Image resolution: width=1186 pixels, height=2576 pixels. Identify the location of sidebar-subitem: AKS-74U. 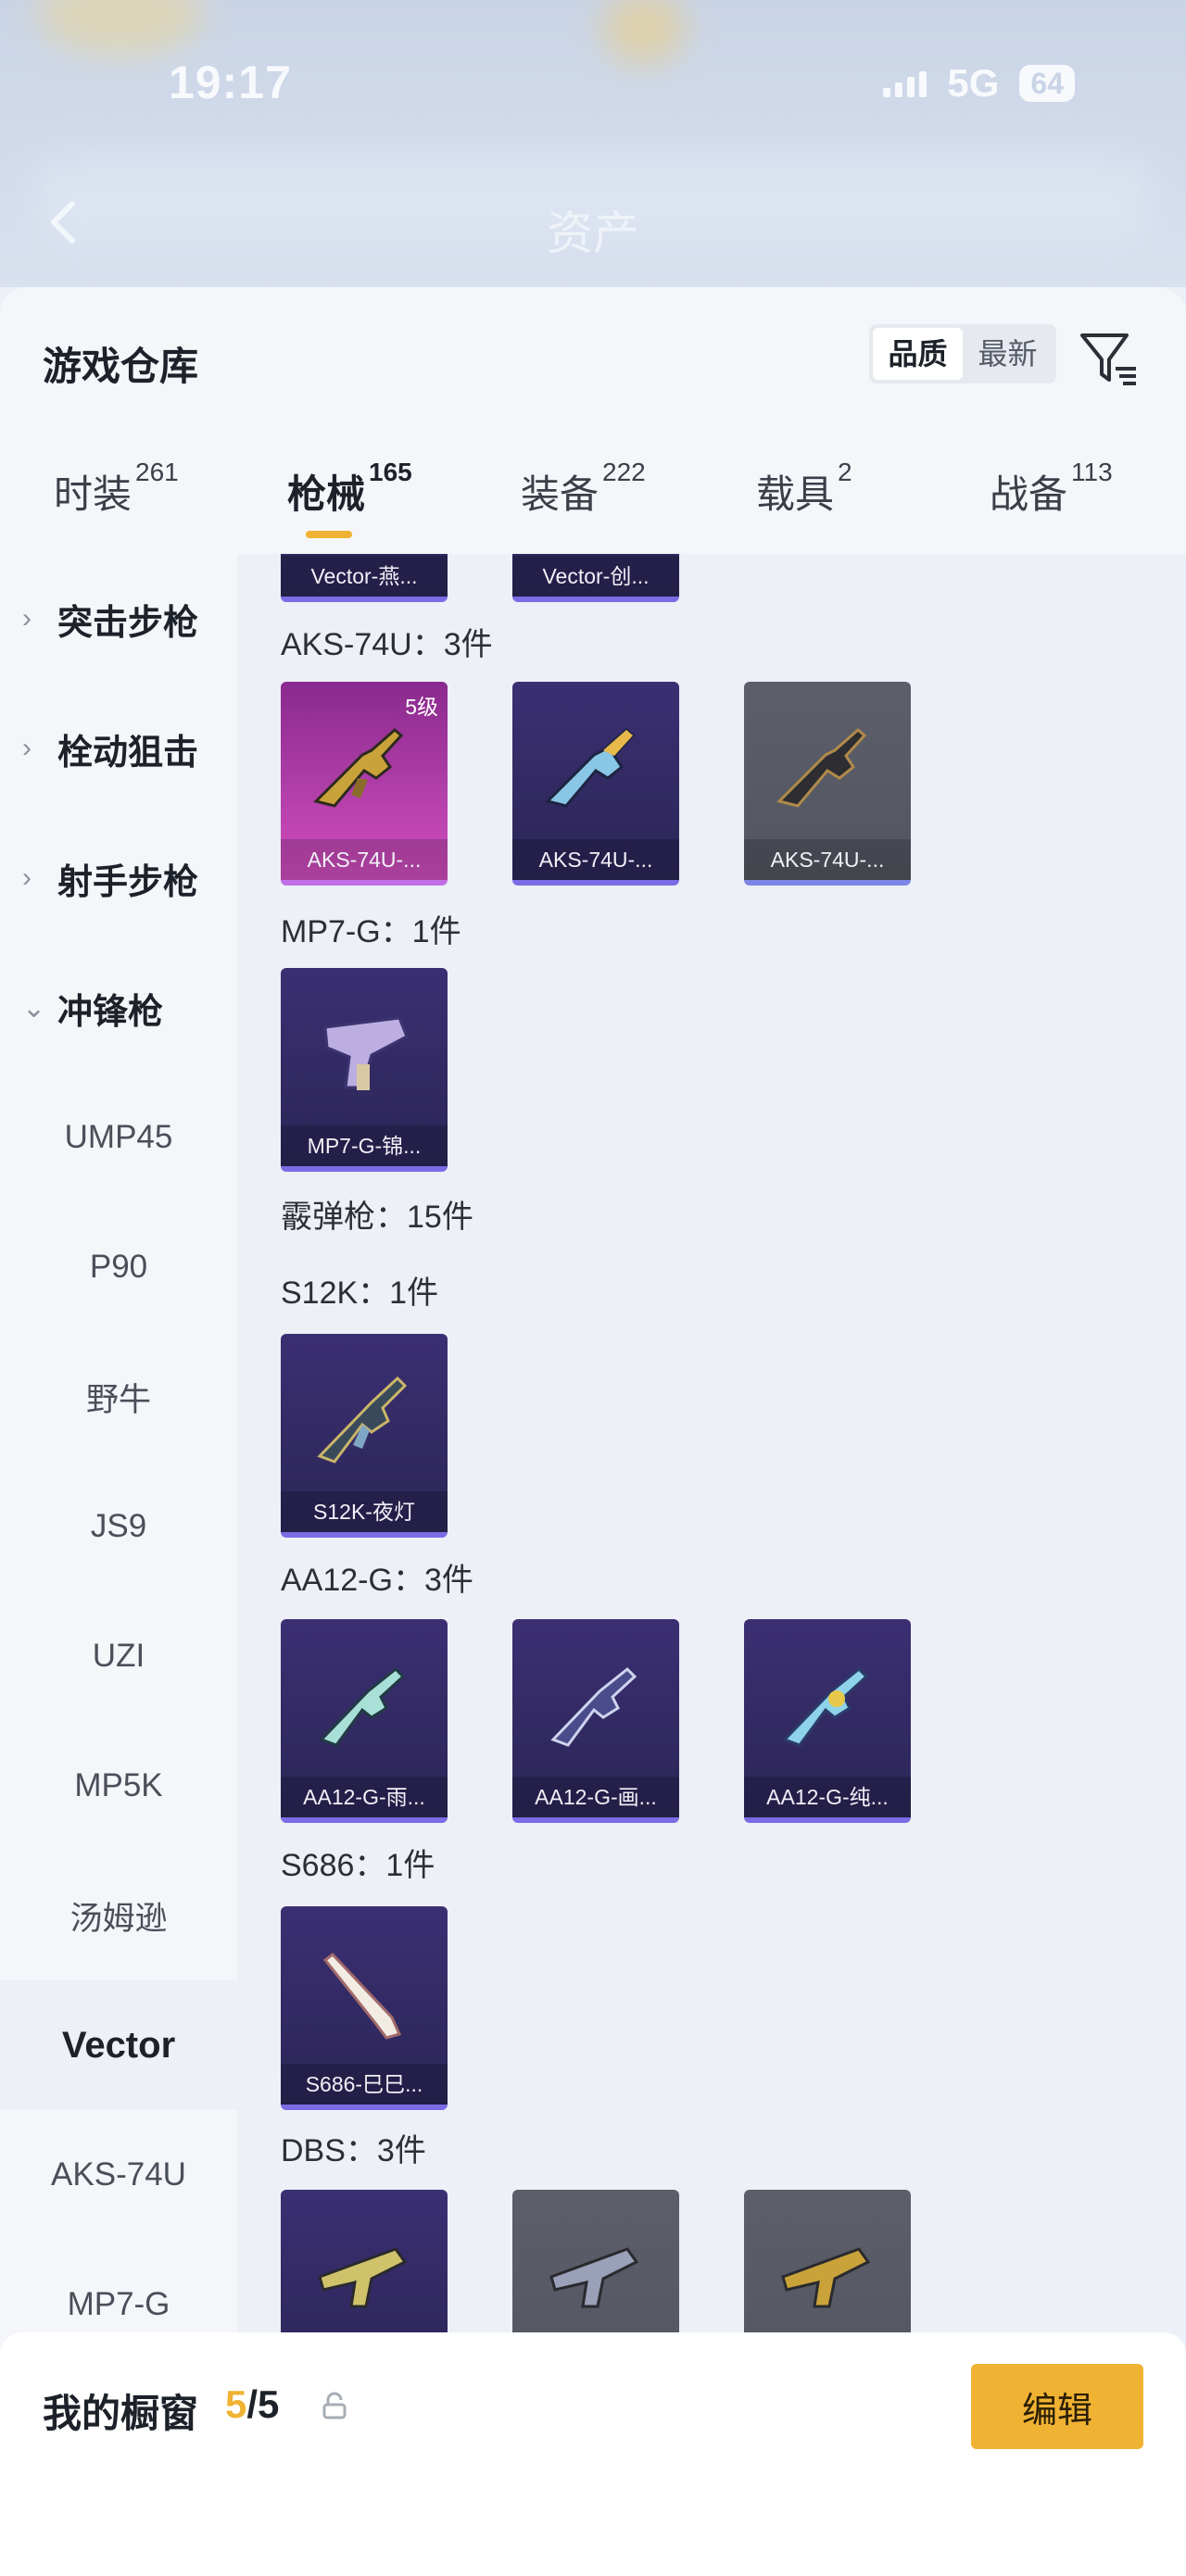
(118, 2175).